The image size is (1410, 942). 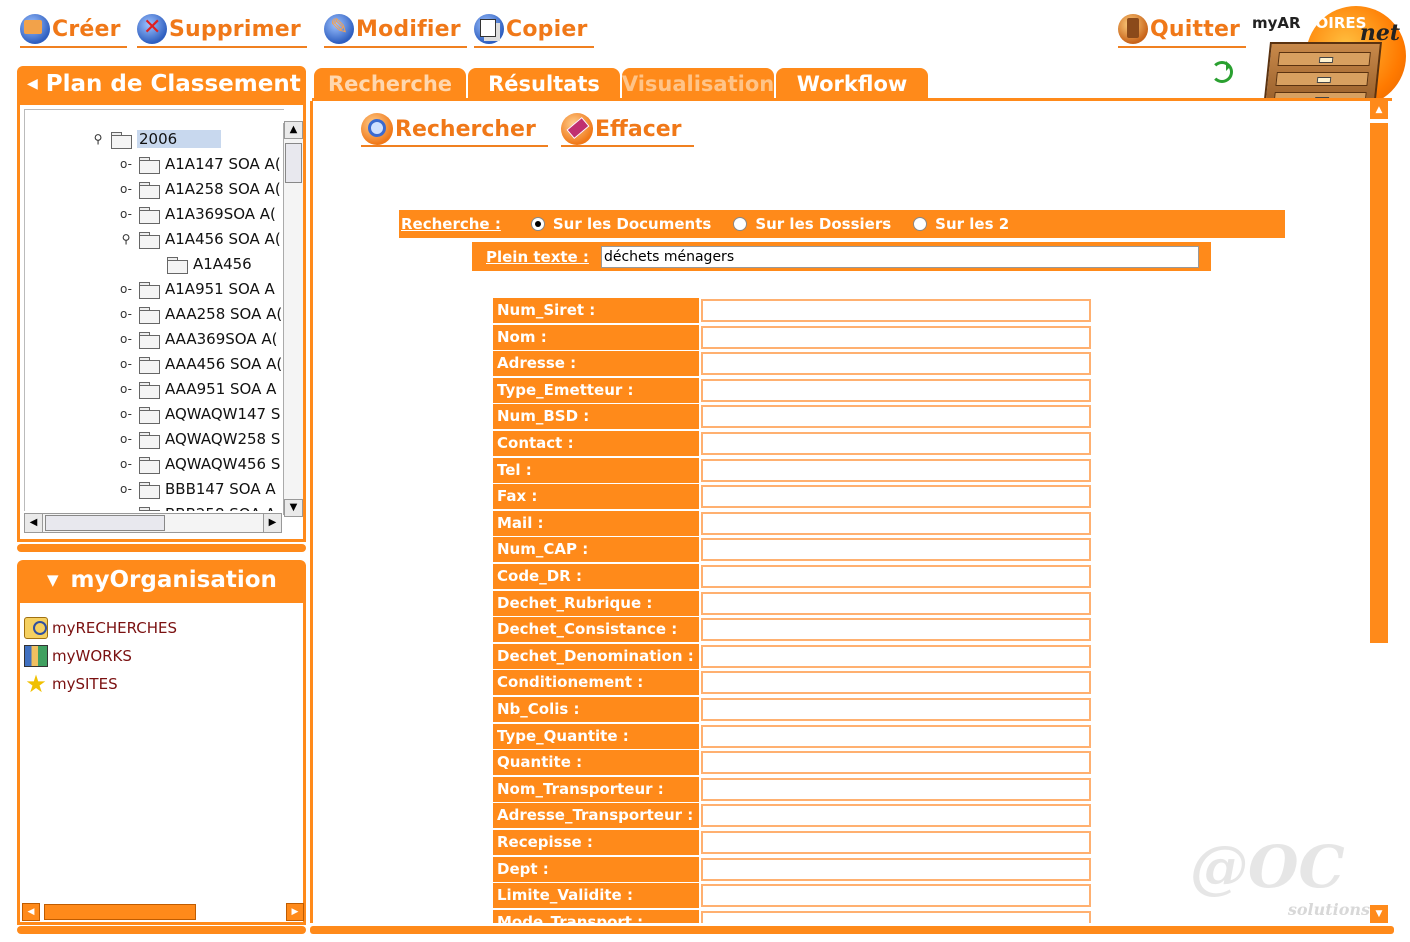 What do you see at coordinates (197, 488) in the screenshot?
I see `tree-node: o- BBB147 SOA A` at bounding box center [197, 488].